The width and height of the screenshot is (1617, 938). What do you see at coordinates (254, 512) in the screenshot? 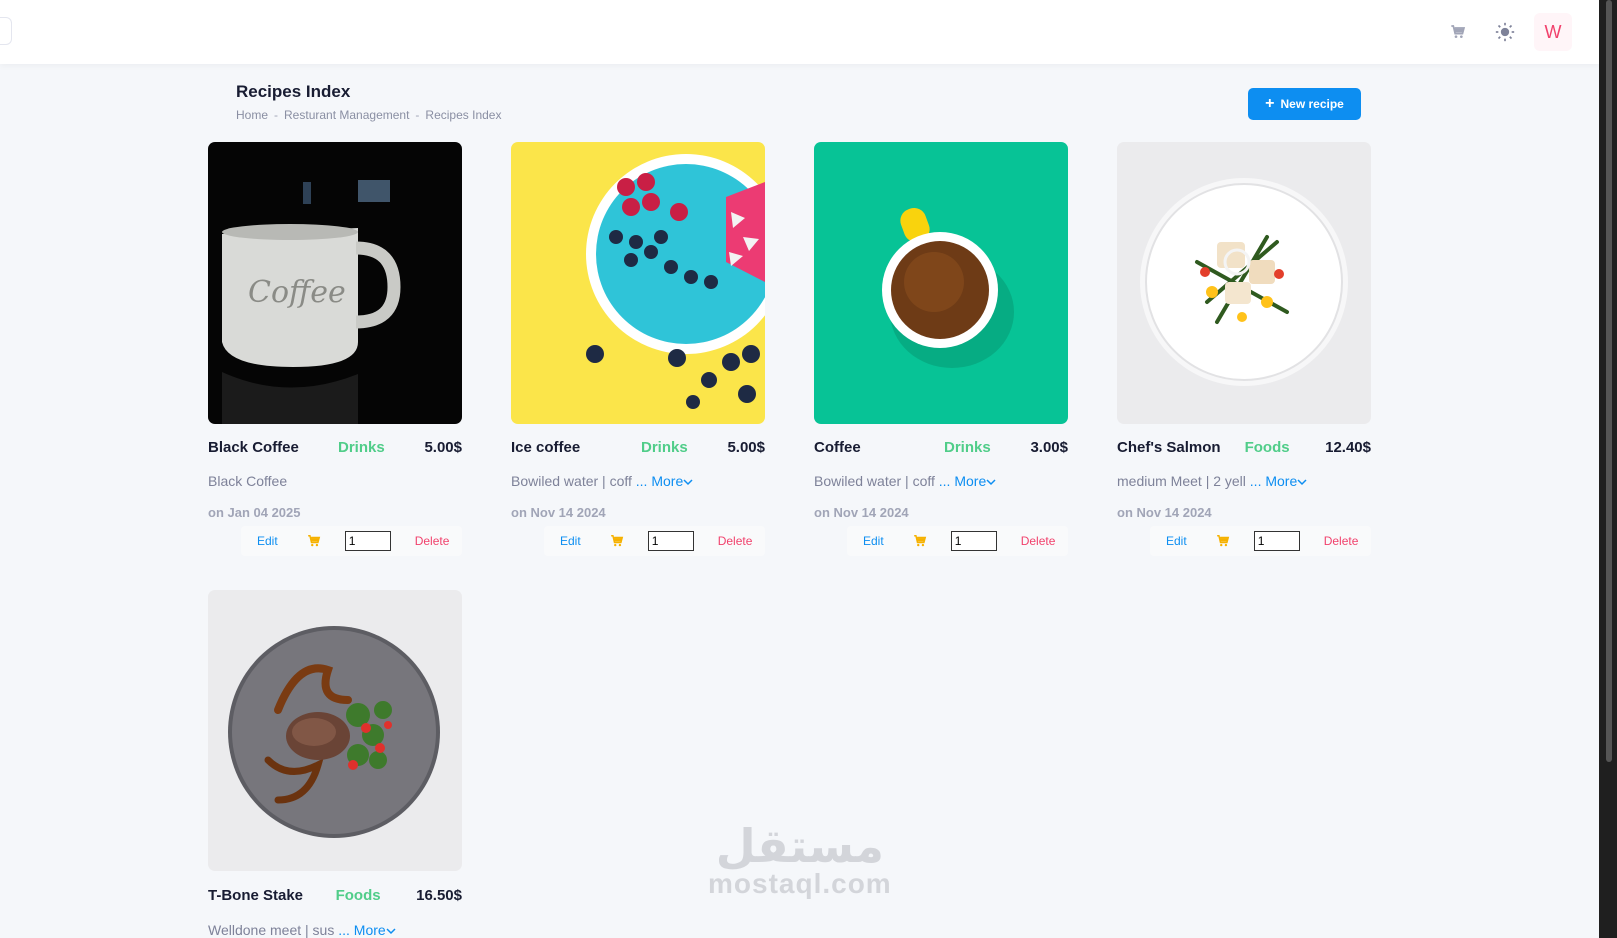
I see `recipe-date: on Jan 04 2025` at bounding box center [254, 512].